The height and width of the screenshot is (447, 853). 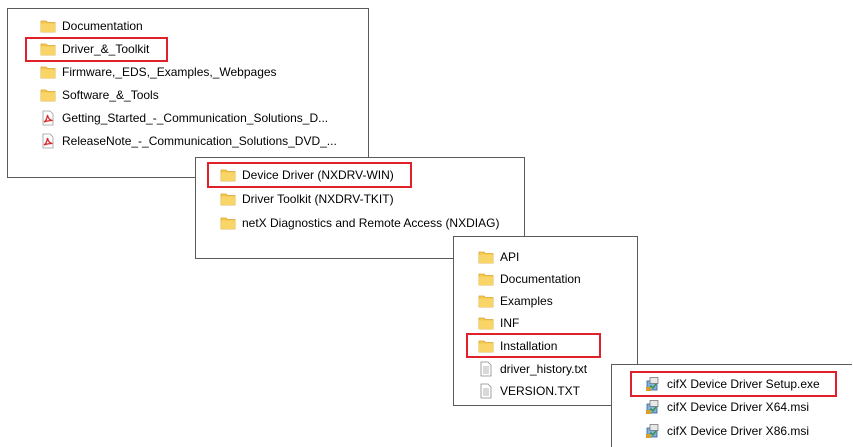 I want to click on list-item-label: Installation, so click(x=529, y=346).